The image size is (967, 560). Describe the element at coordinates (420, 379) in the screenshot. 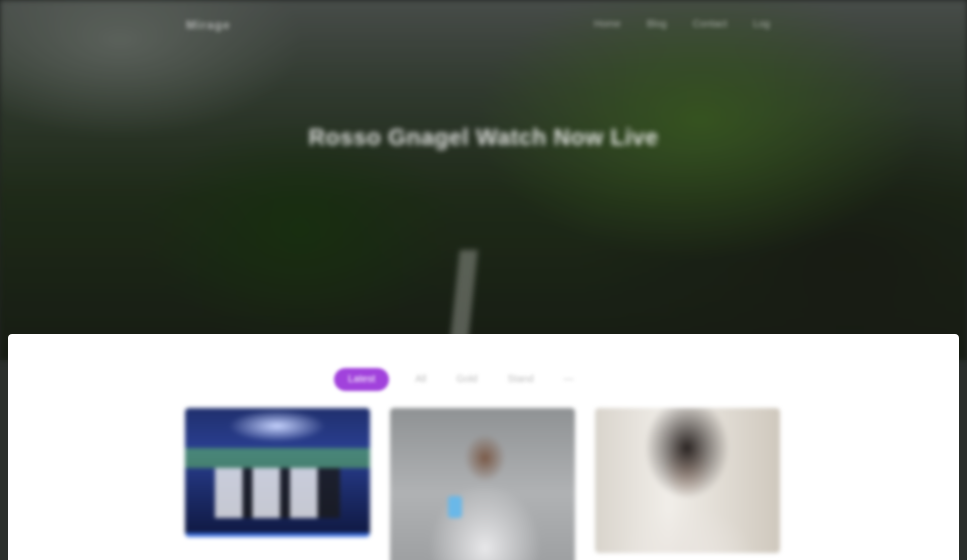

I see `tab-all: All` at that location.